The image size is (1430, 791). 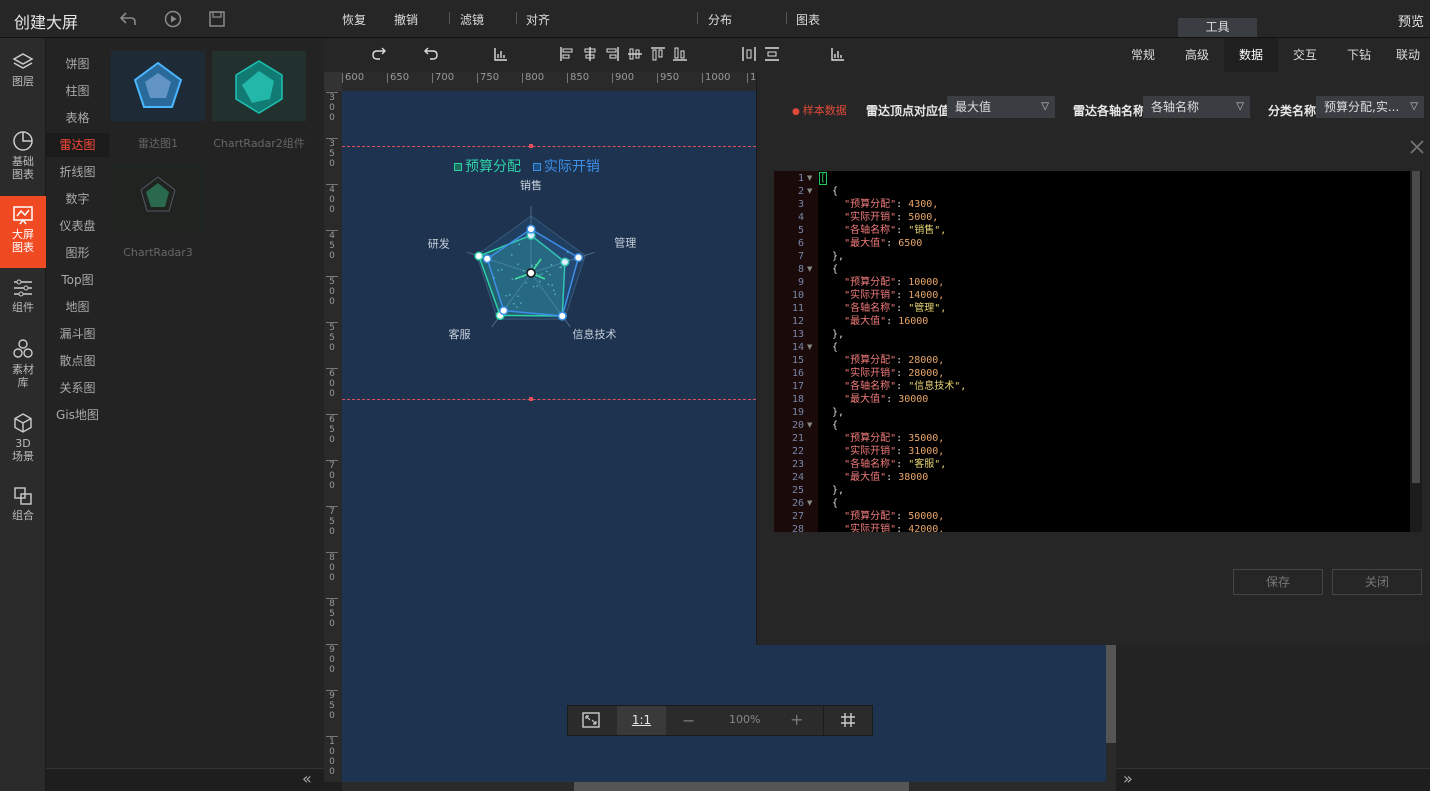 I want to click on distribute-h-icon, so click(x=749, y=54).